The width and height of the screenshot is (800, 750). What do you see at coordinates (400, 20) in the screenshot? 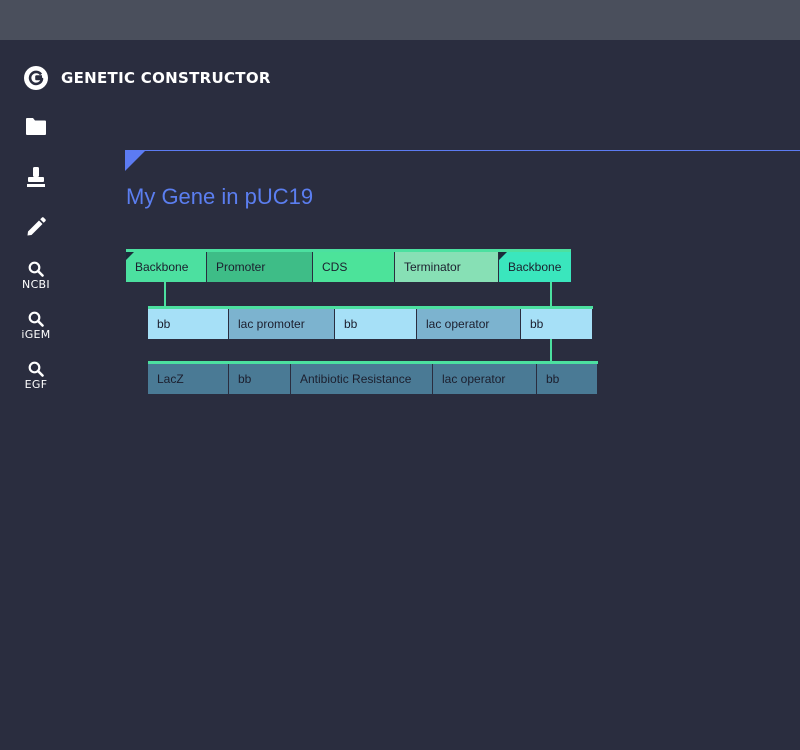
I see `top-bar` at bounding box center [400, 20].